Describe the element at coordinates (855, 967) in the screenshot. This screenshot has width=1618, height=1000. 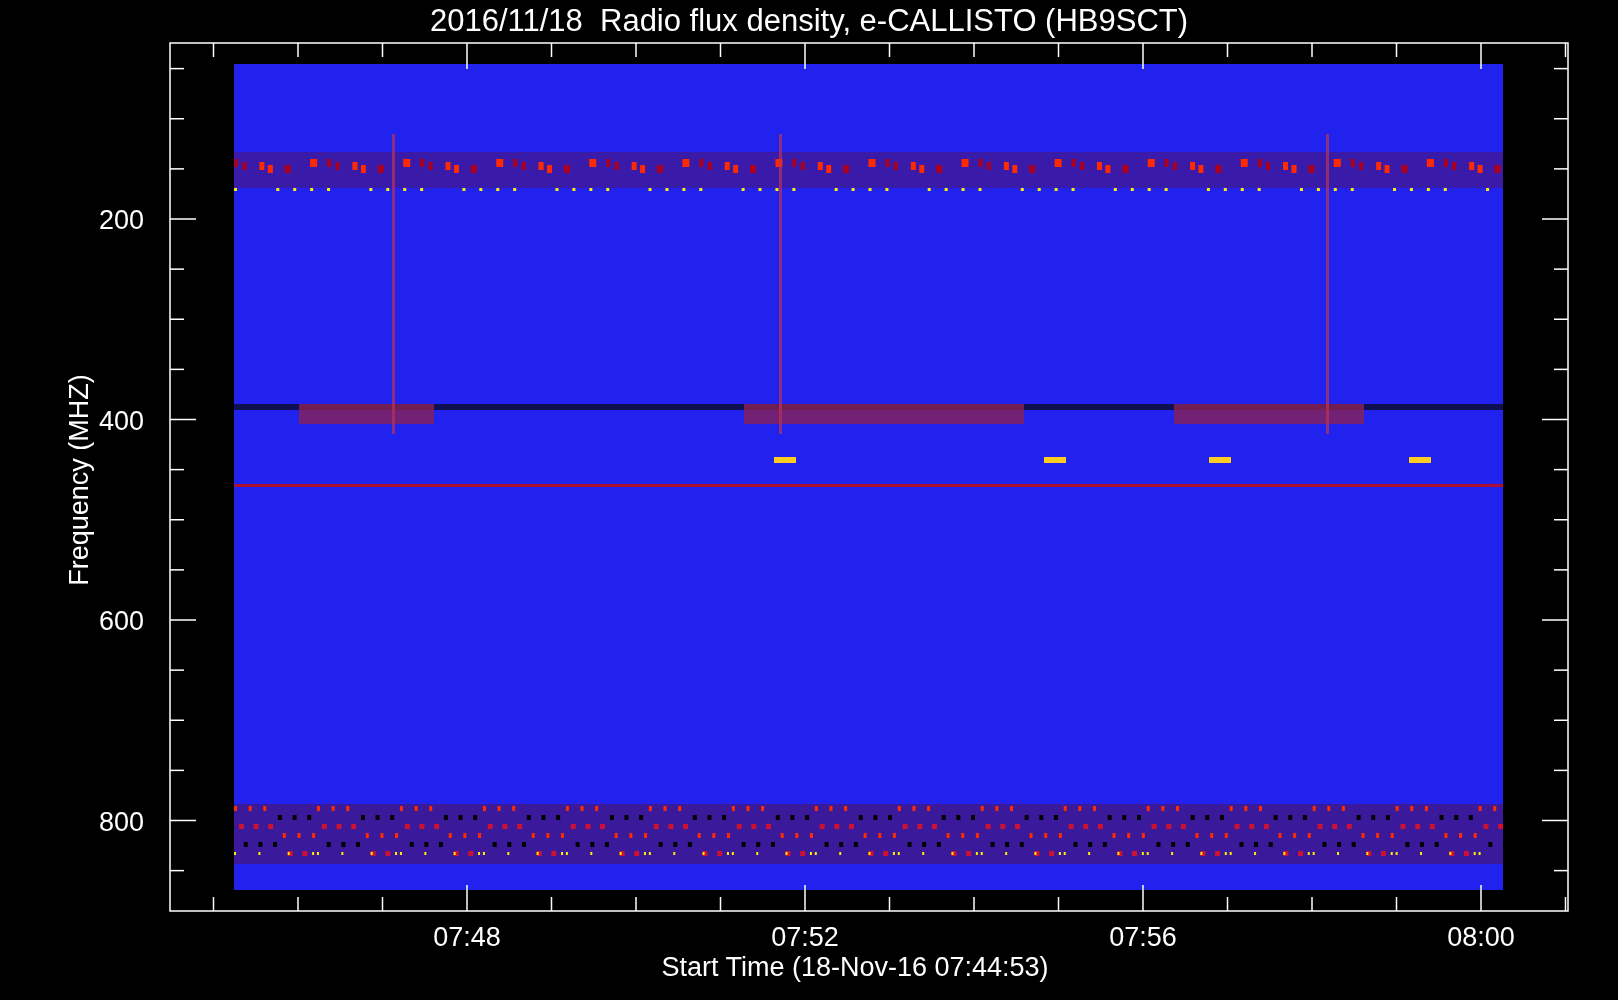
I see `x-axis-label: Start Time (18-Nov-16 07:44:53)` at that location.